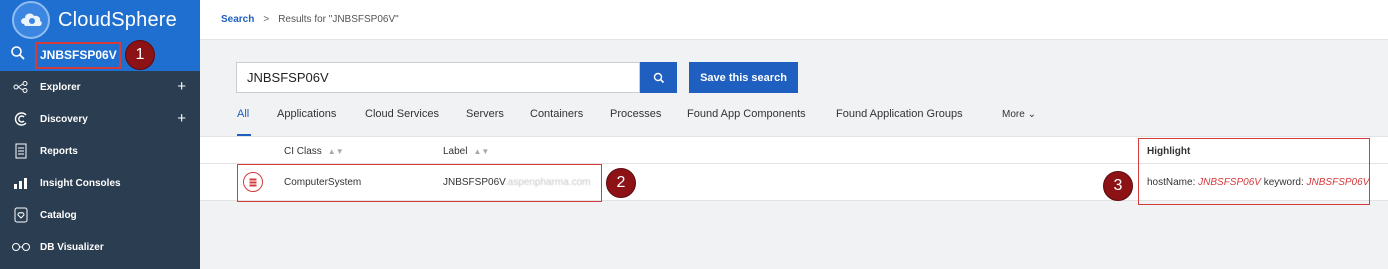 The image size is (1388, 269). What do you see at coordinates (635, 114) in the screenshot?
I see `tab-processes: Processes` at bounding box center [635, 114].